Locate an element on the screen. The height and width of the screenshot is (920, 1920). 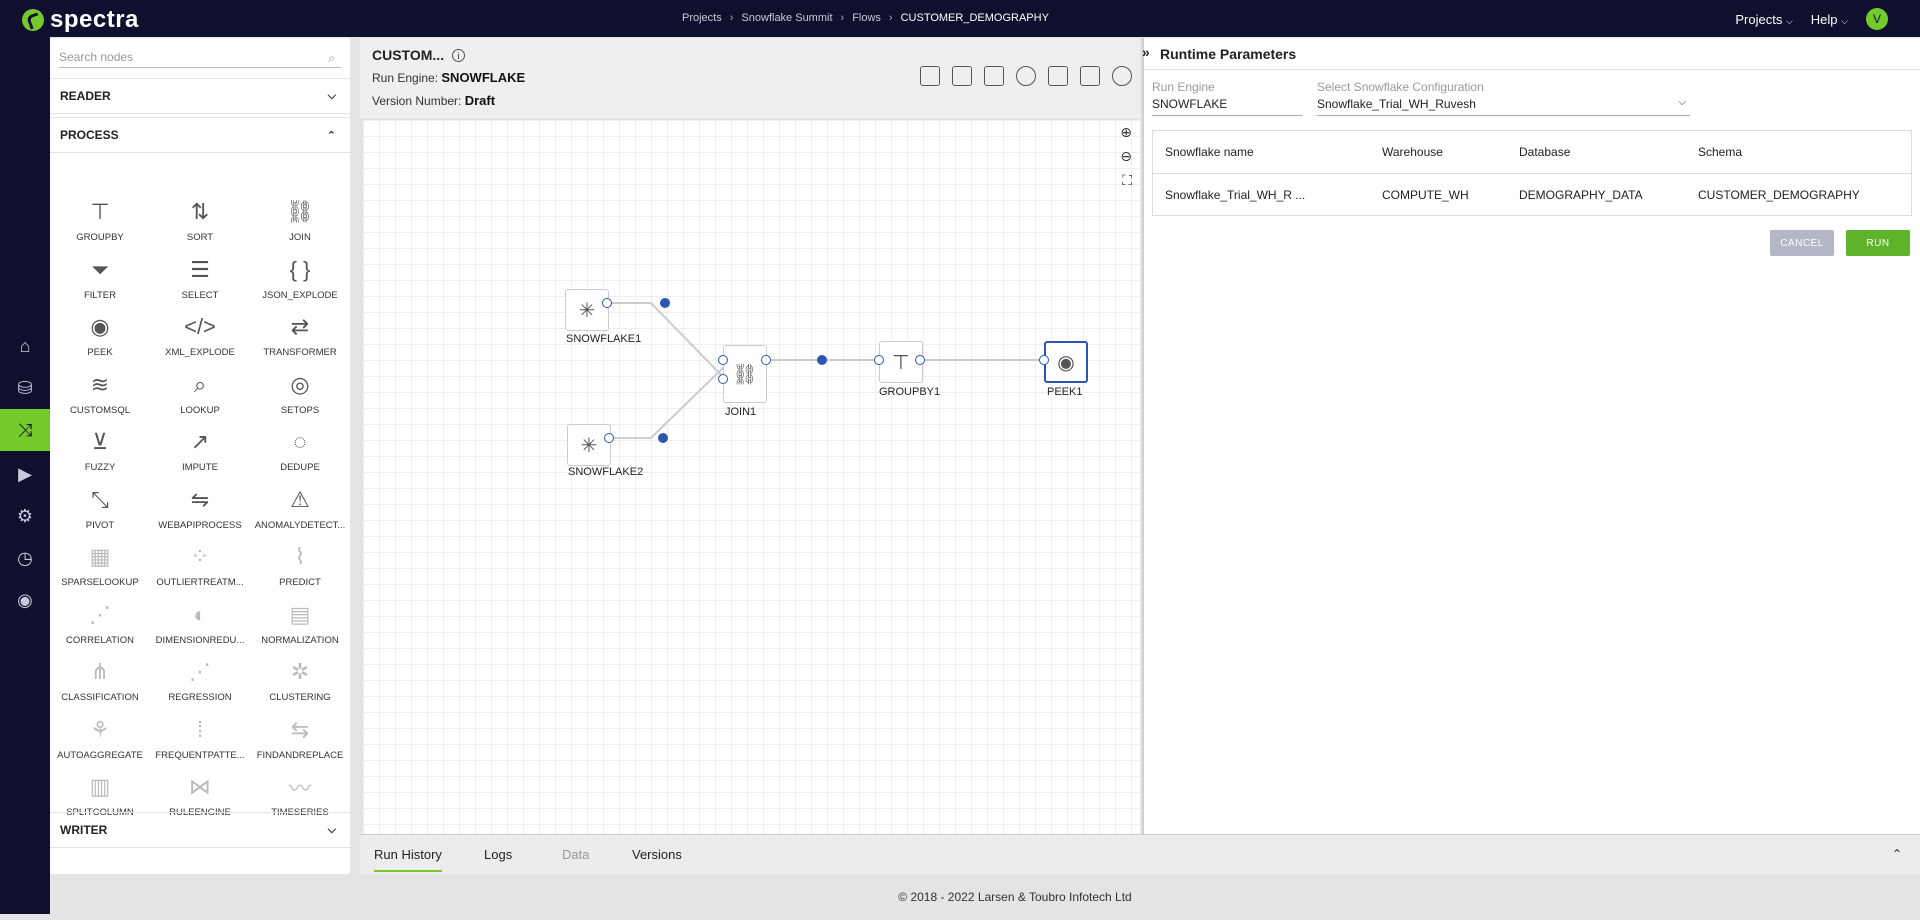
palette-node: ⊤ GROUPBY is located at coordinates (100, 224).